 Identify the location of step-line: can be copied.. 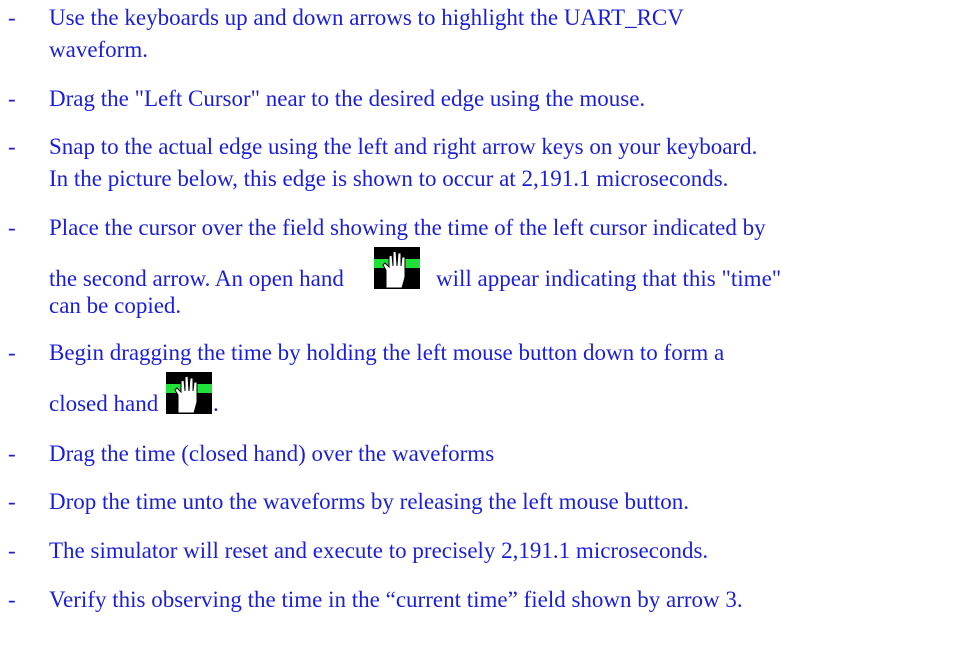
(115, 305).